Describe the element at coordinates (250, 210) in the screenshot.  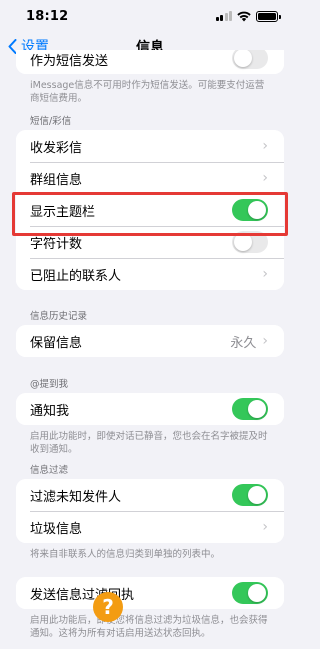
I see `show-subject-field-toggle` at that location.